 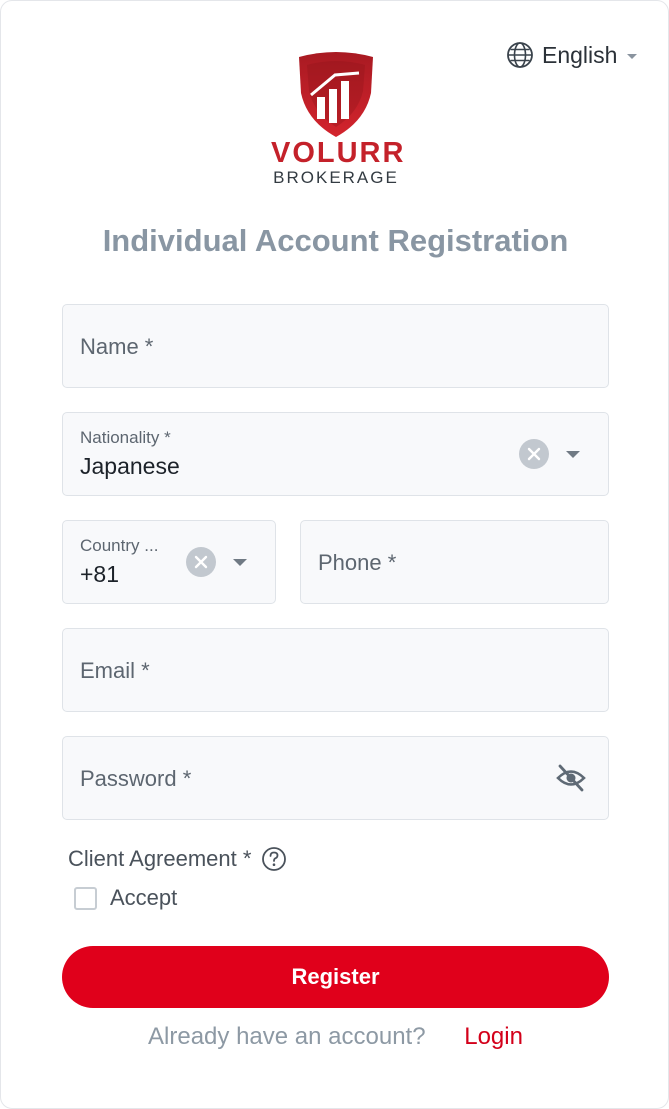 I want to click on brand-logo: VOLURR BROKERAGE, so click(x=338, y=121).